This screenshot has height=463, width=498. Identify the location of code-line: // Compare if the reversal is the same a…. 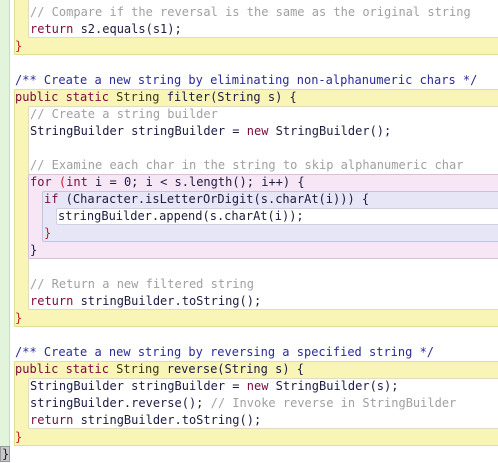
(250, 12).